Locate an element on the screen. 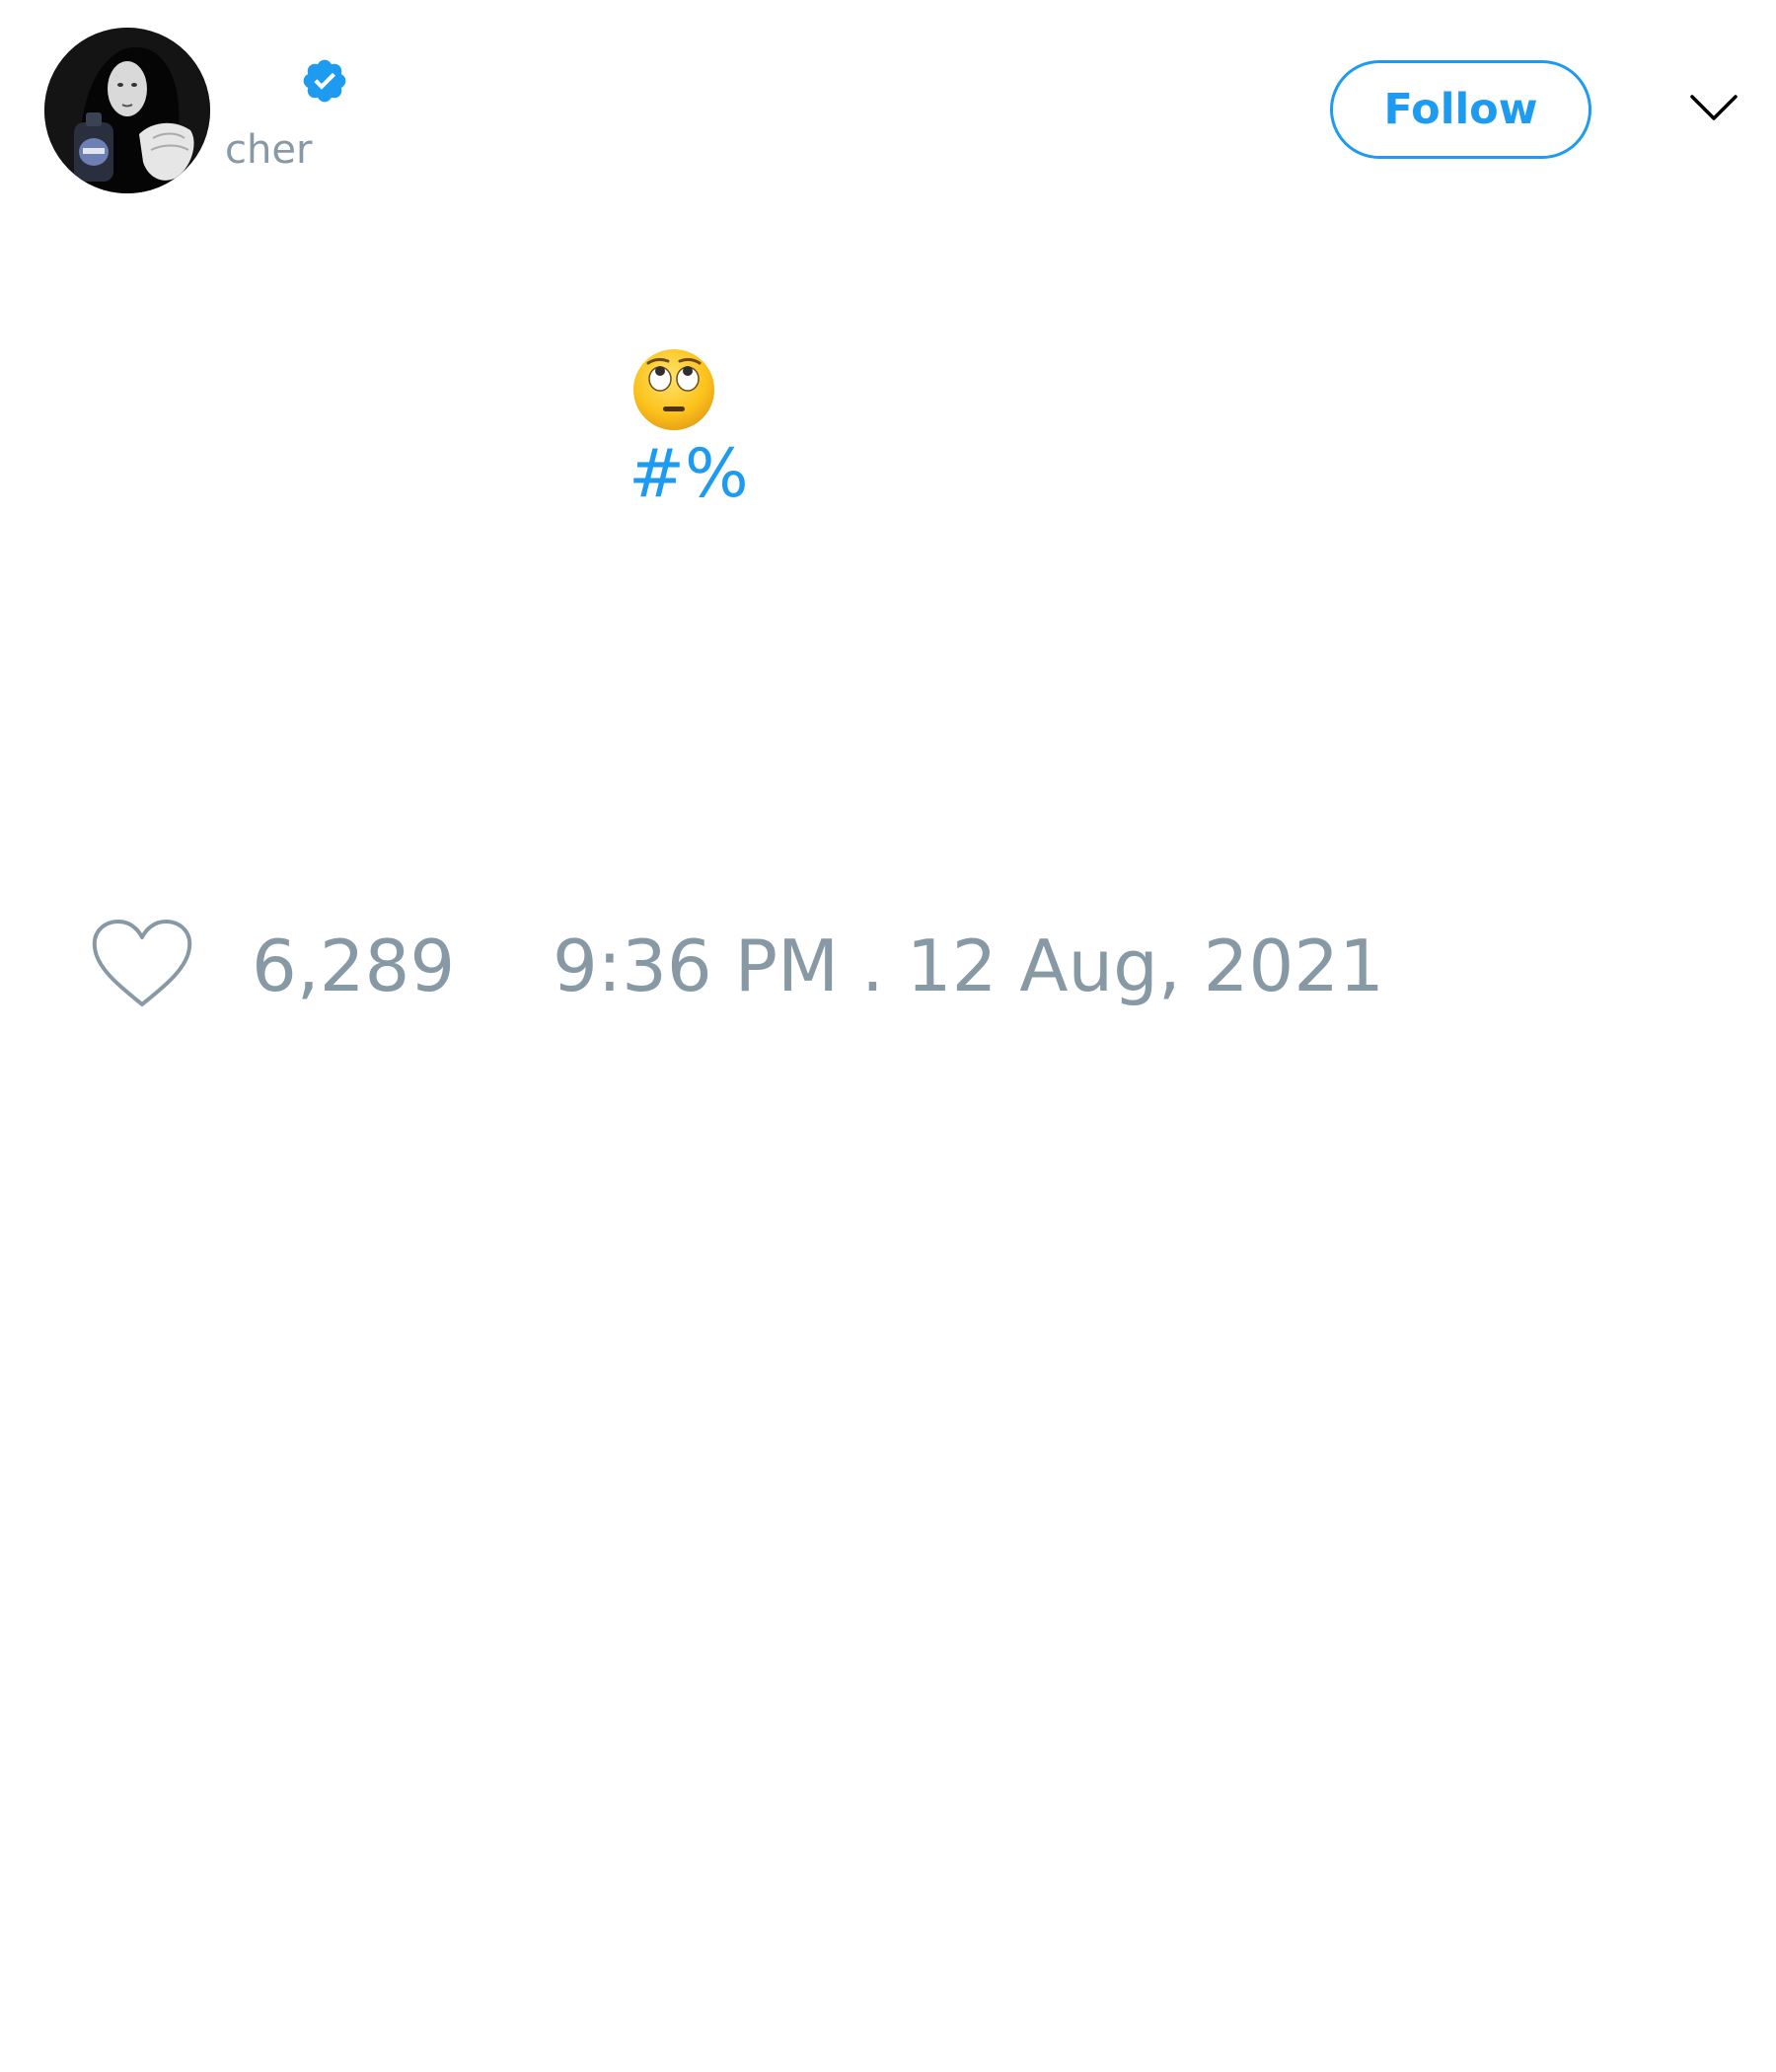 This screenshot has width=1776, height=2072. tweet-hashtag-link: #% is located at coordinates (689, 475).